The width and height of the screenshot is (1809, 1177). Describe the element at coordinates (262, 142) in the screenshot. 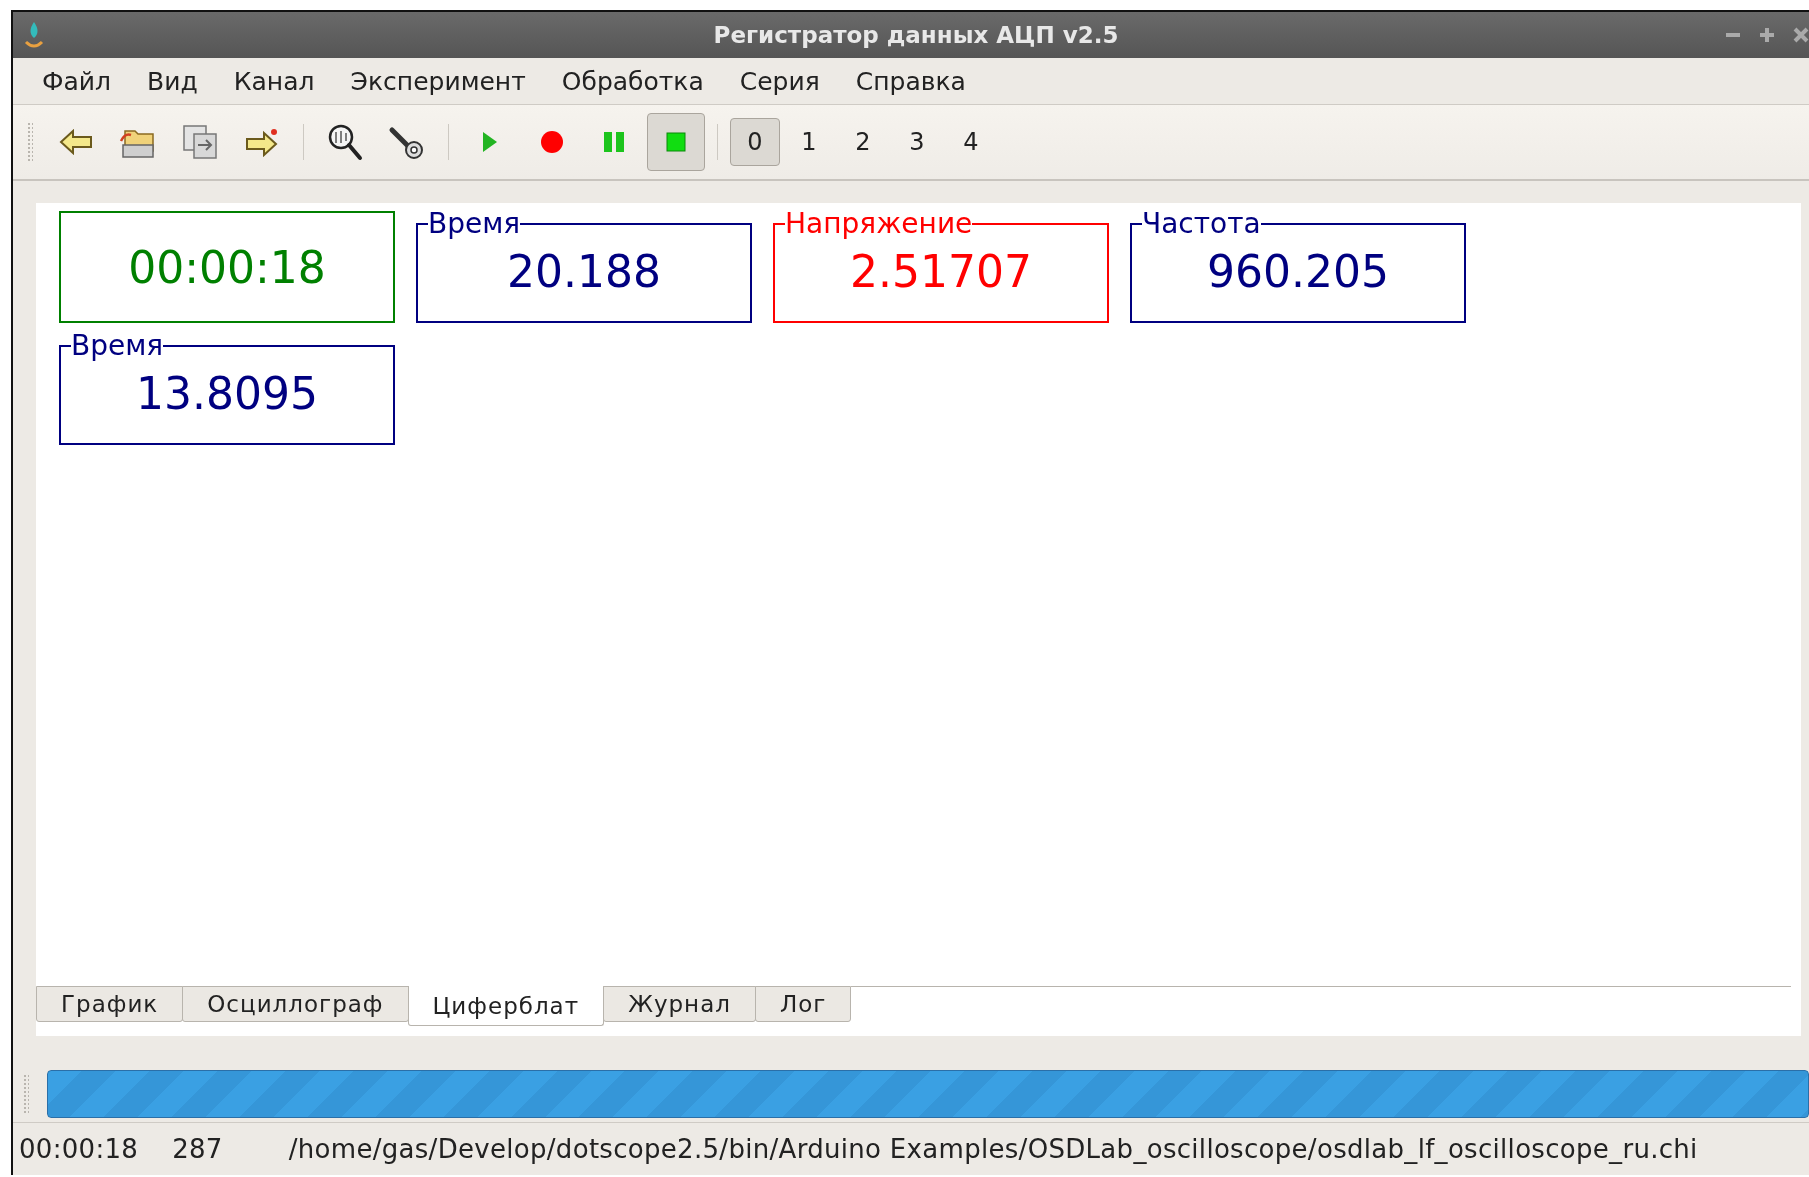

I see `arrow-right-icon` at that location.